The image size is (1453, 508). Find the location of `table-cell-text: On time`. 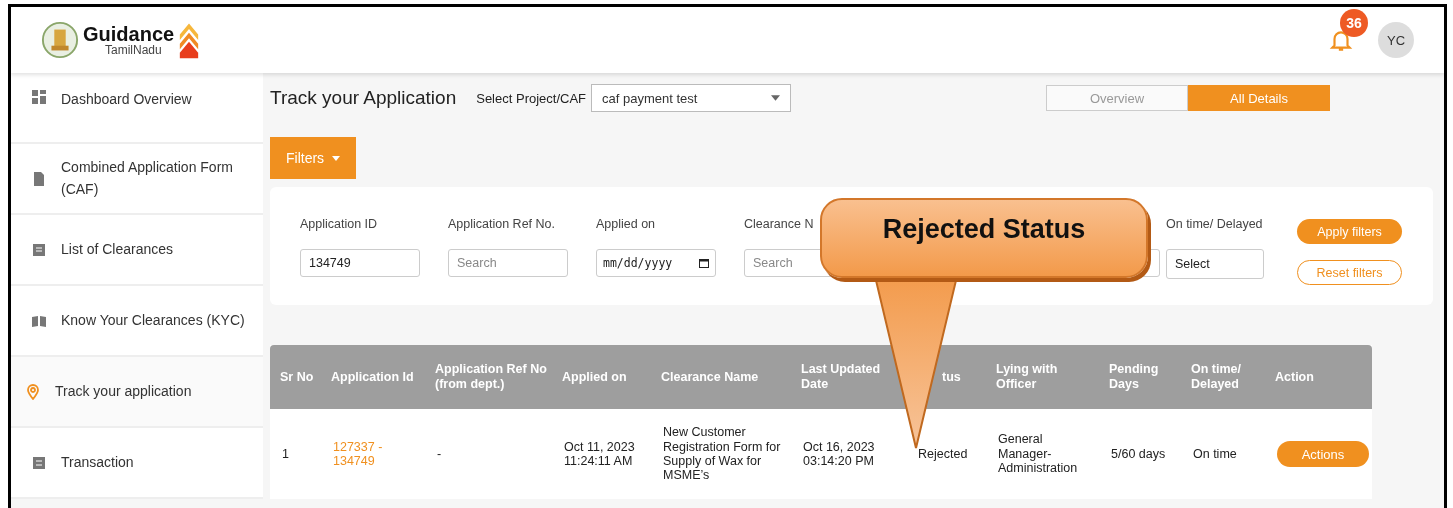

table-cell-text: On time is located at coordinates (1215, 454).